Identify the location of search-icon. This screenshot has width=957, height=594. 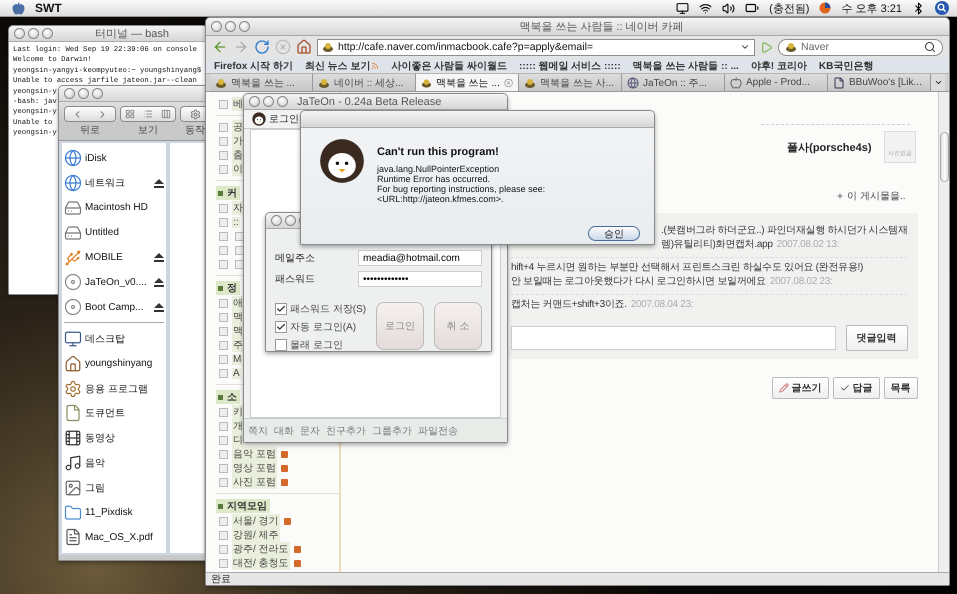
(942, 8).